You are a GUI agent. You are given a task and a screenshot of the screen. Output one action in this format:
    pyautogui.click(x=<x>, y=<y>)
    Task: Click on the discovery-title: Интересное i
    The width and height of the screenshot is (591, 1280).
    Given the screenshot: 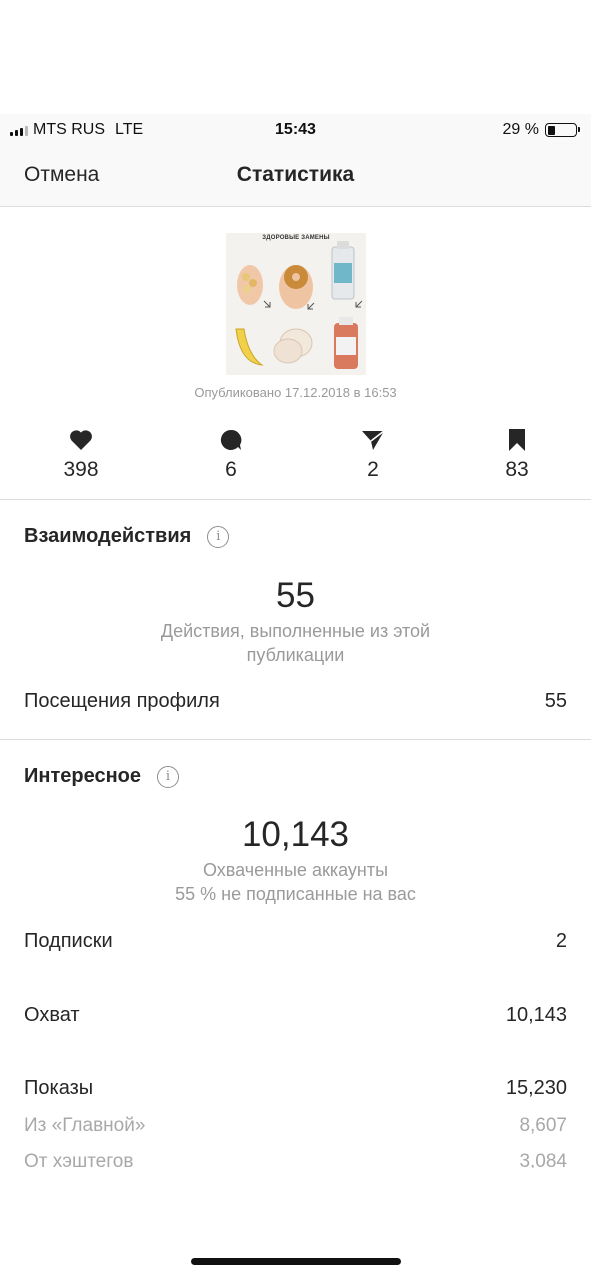 What is the action you would take?
    pyautogui.click(x=101, y=776)
    